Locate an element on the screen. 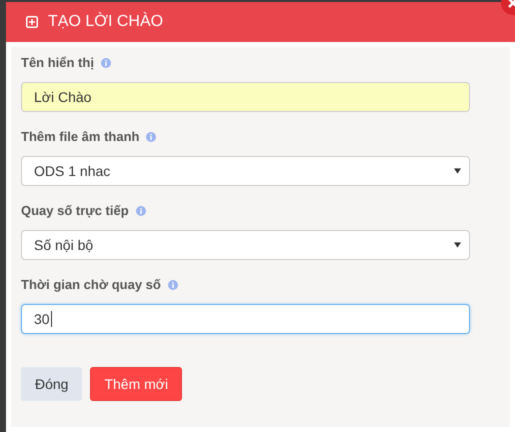  field-label: Thêm file âm thanh is located at coordinates (80, 136).